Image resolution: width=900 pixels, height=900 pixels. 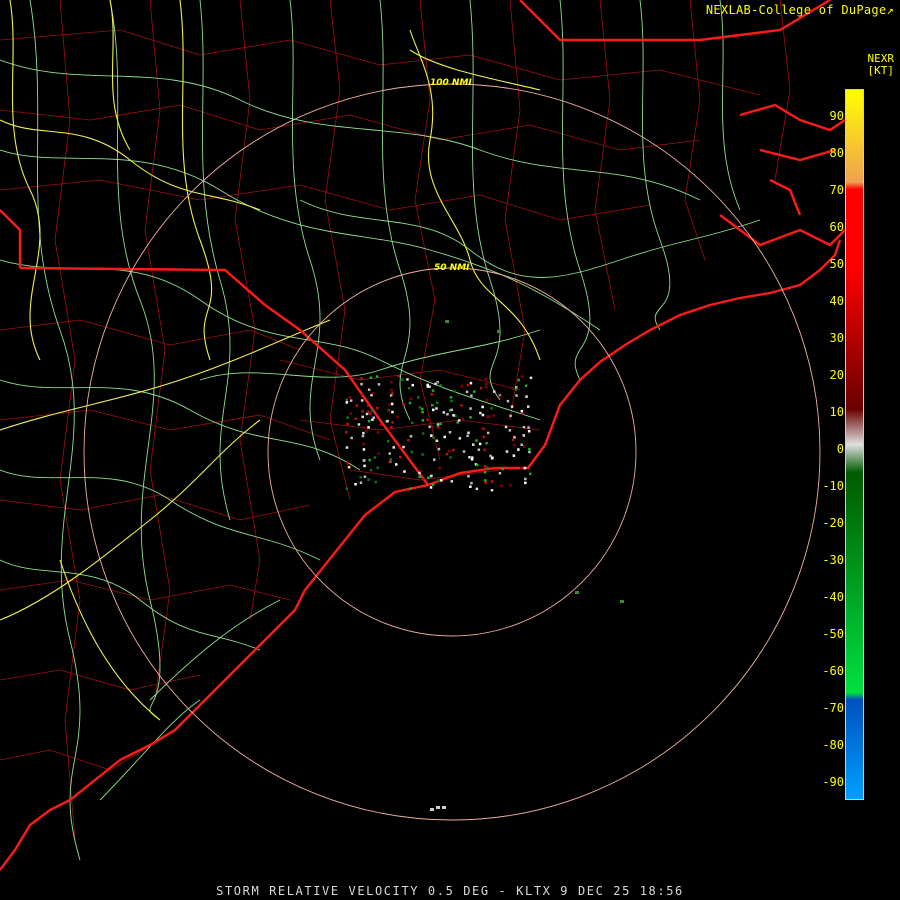 I want to click on colorbar-tick: 0, so click(x=840, y=449).